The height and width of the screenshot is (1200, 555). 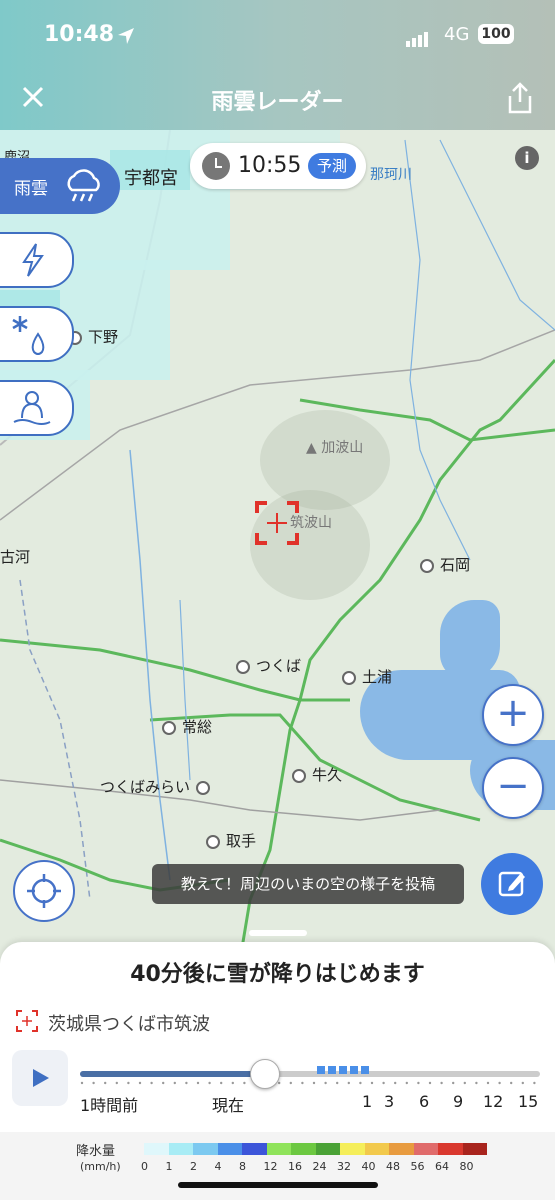 I want to click on legend-value: 1, so click(x=169, y=1166).